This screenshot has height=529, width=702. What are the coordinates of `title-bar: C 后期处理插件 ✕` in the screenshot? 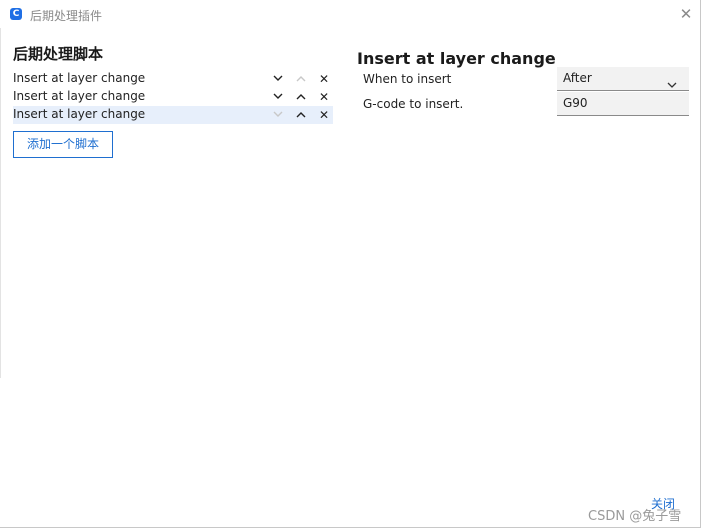 It's located at (350, 14).